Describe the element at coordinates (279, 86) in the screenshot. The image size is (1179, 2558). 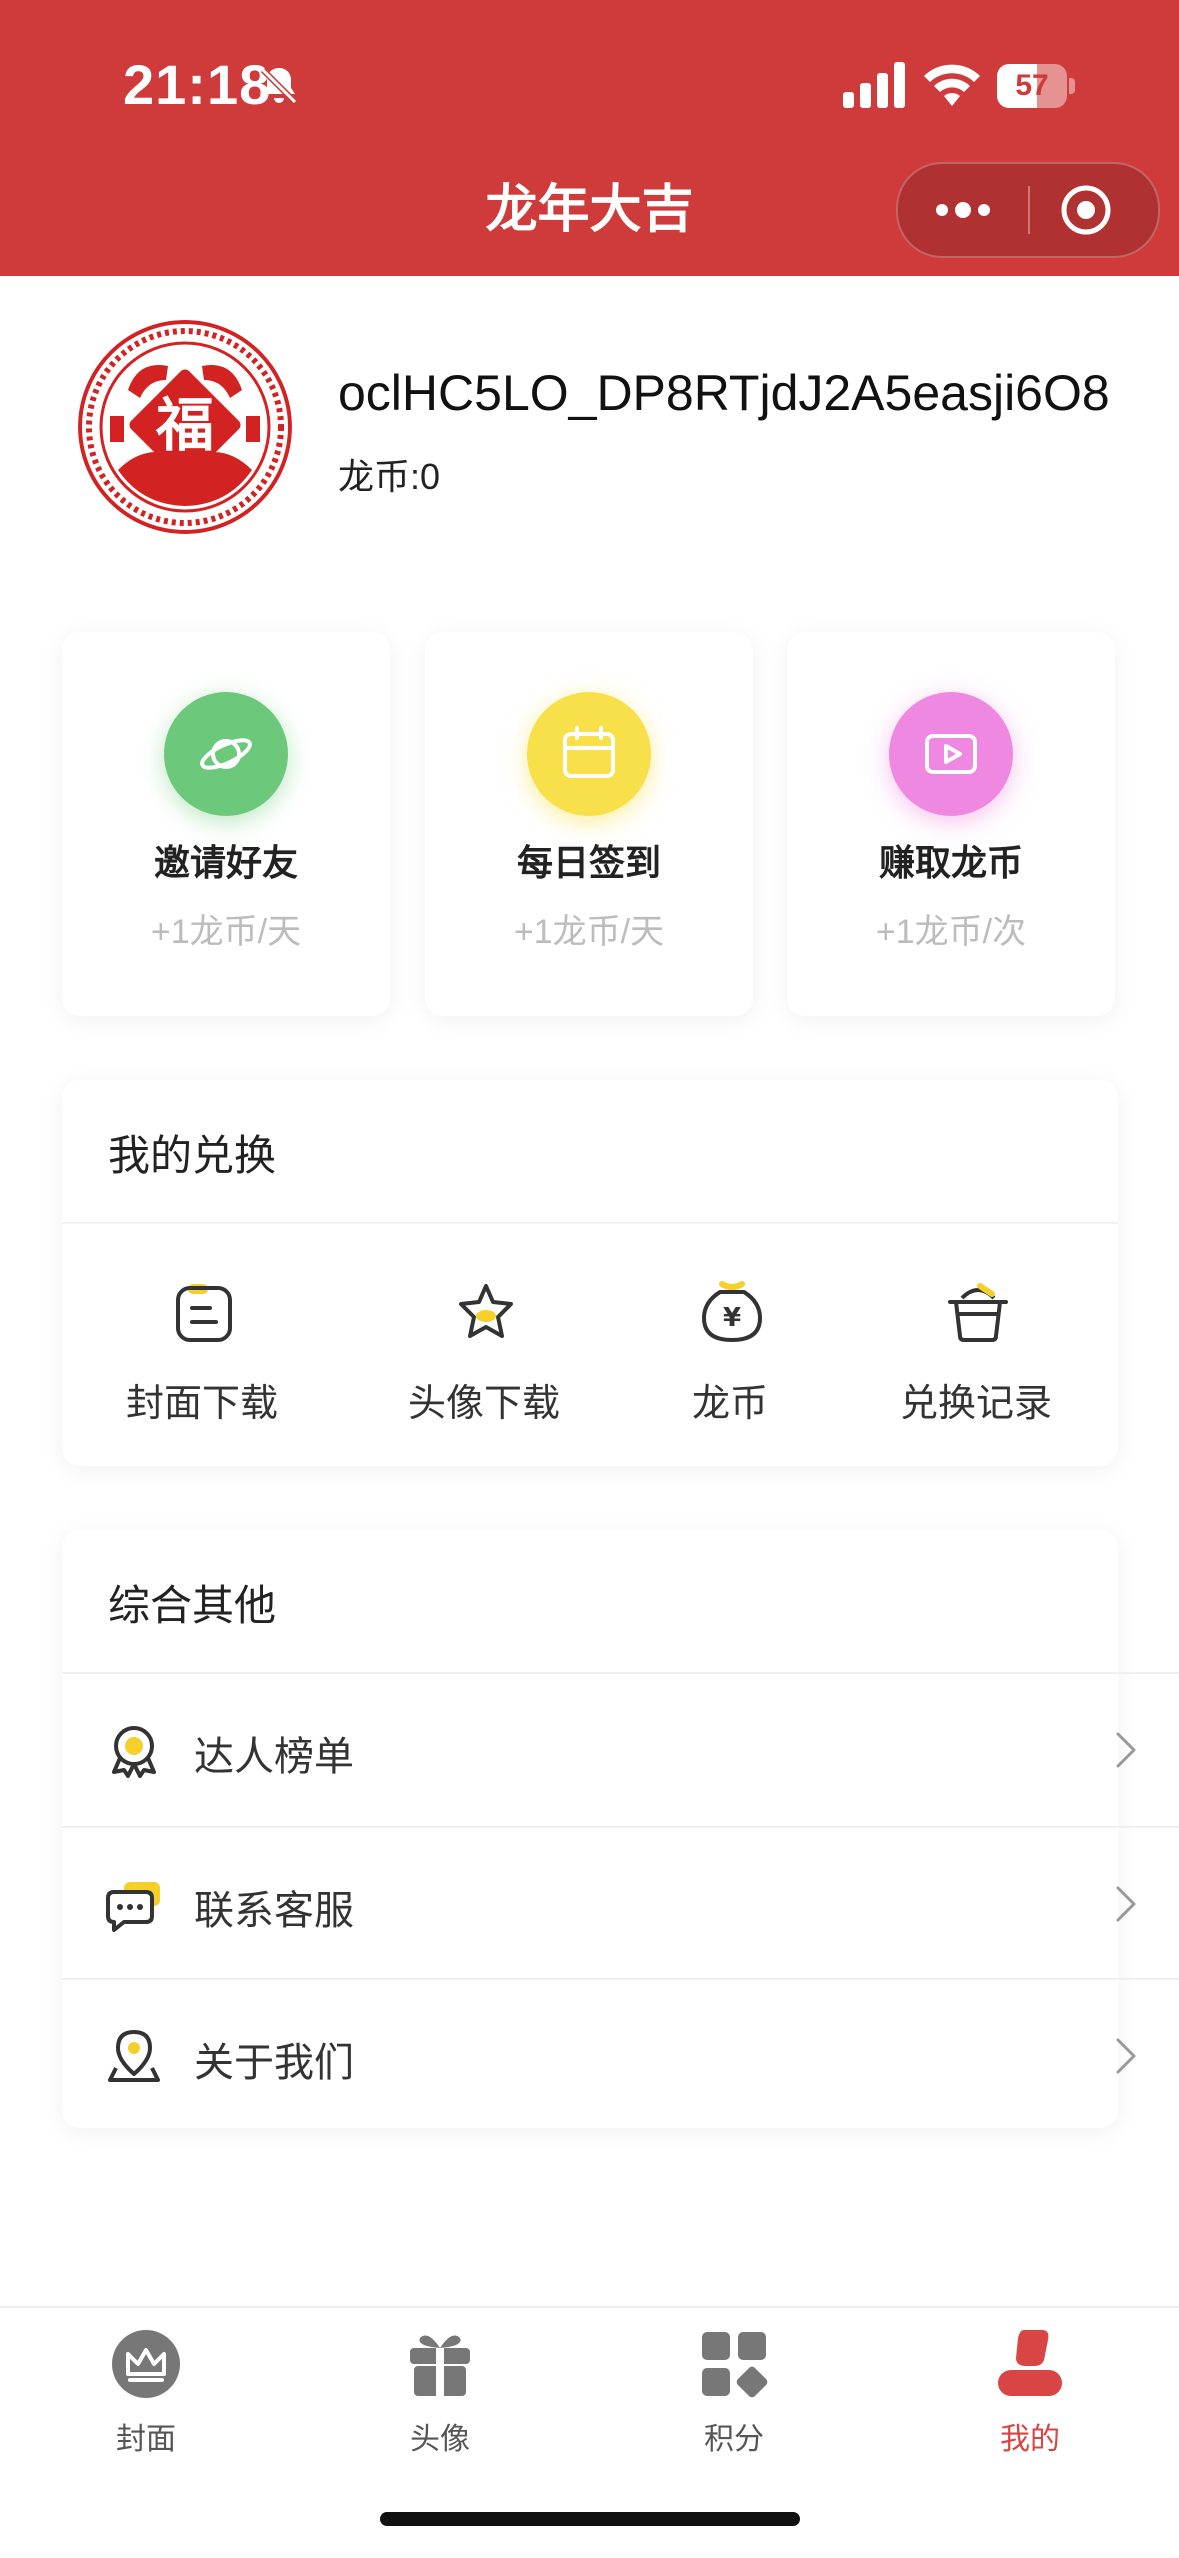
I see `bell-muted-icon` at that location.